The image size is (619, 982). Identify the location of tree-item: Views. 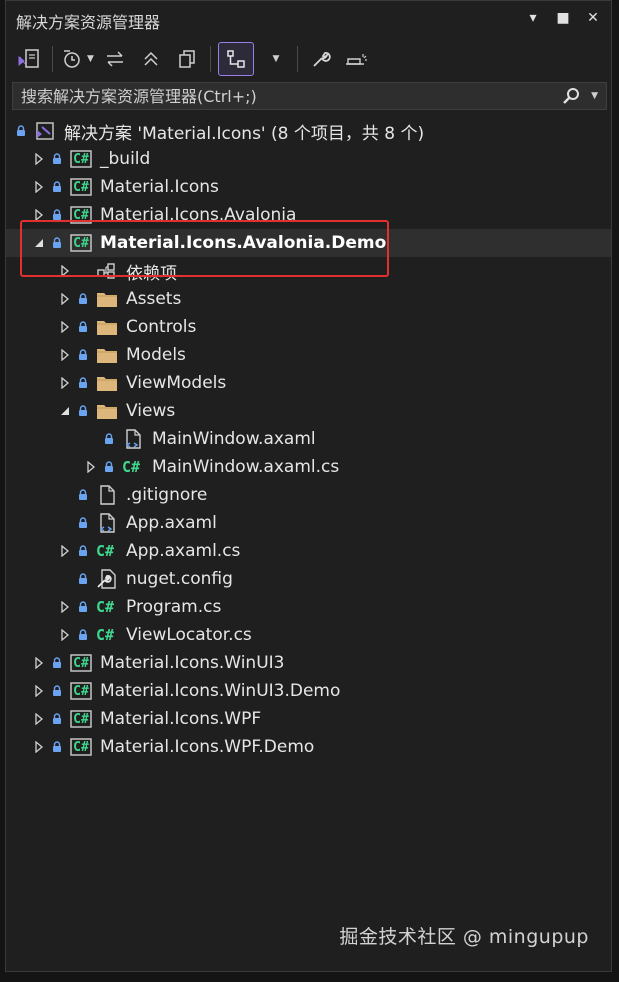
(308, 411).